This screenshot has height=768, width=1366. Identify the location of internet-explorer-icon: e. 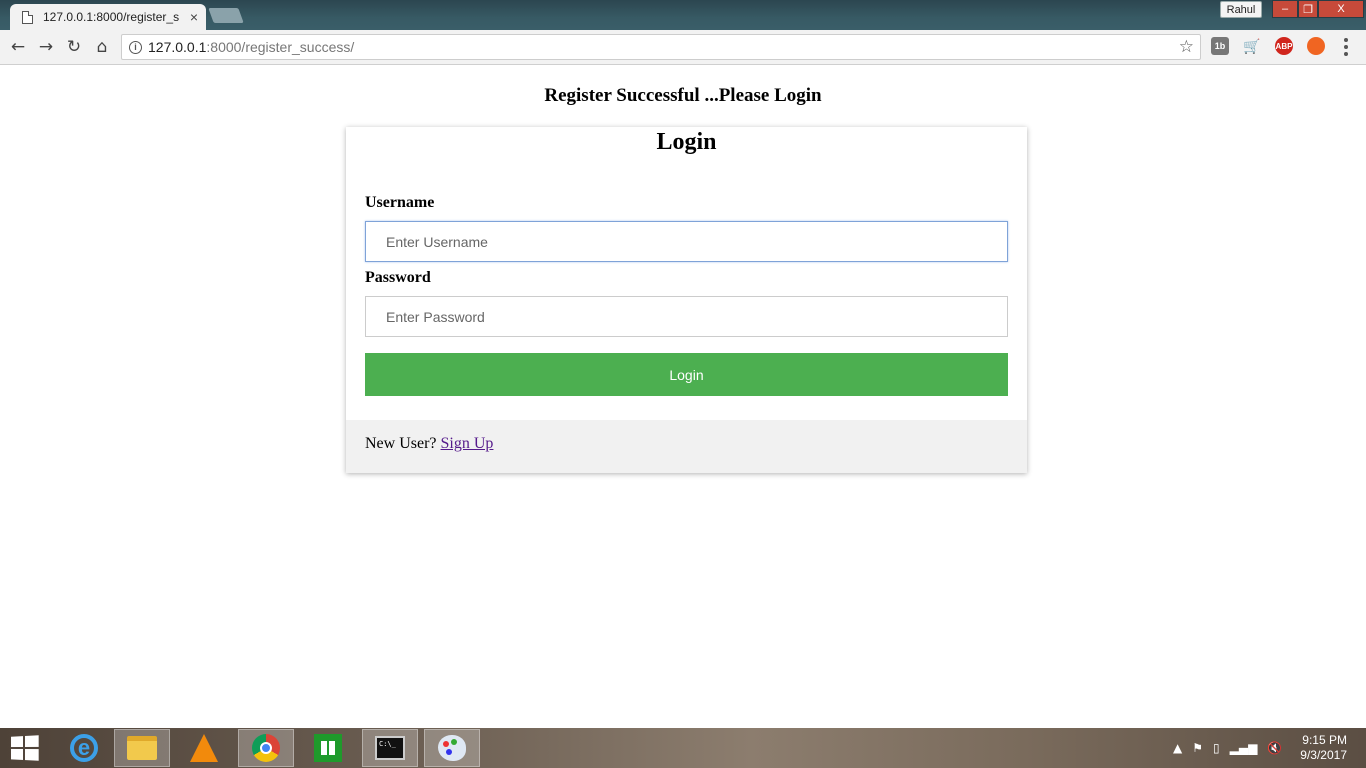
(84, 748).